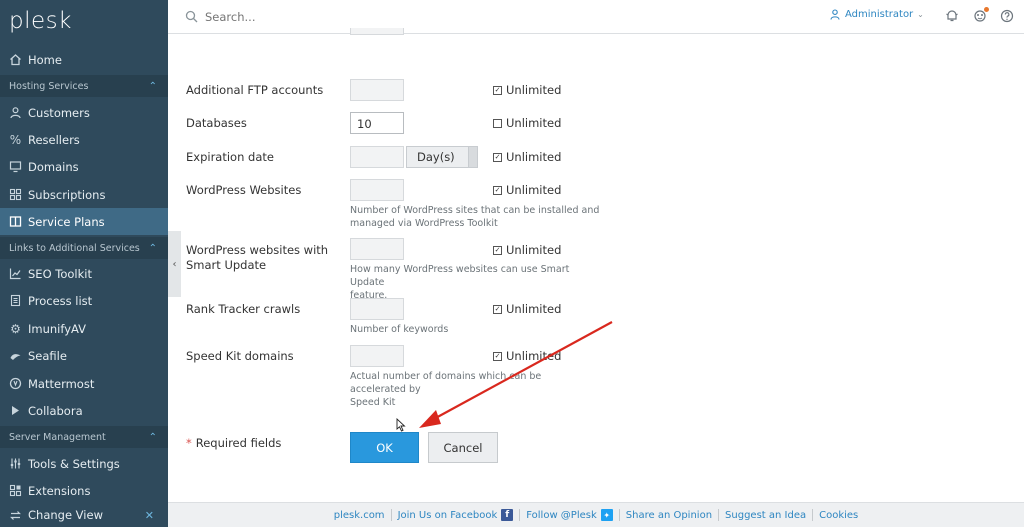  I want to click on sidebar-item-label: Home, so click(45, 59).